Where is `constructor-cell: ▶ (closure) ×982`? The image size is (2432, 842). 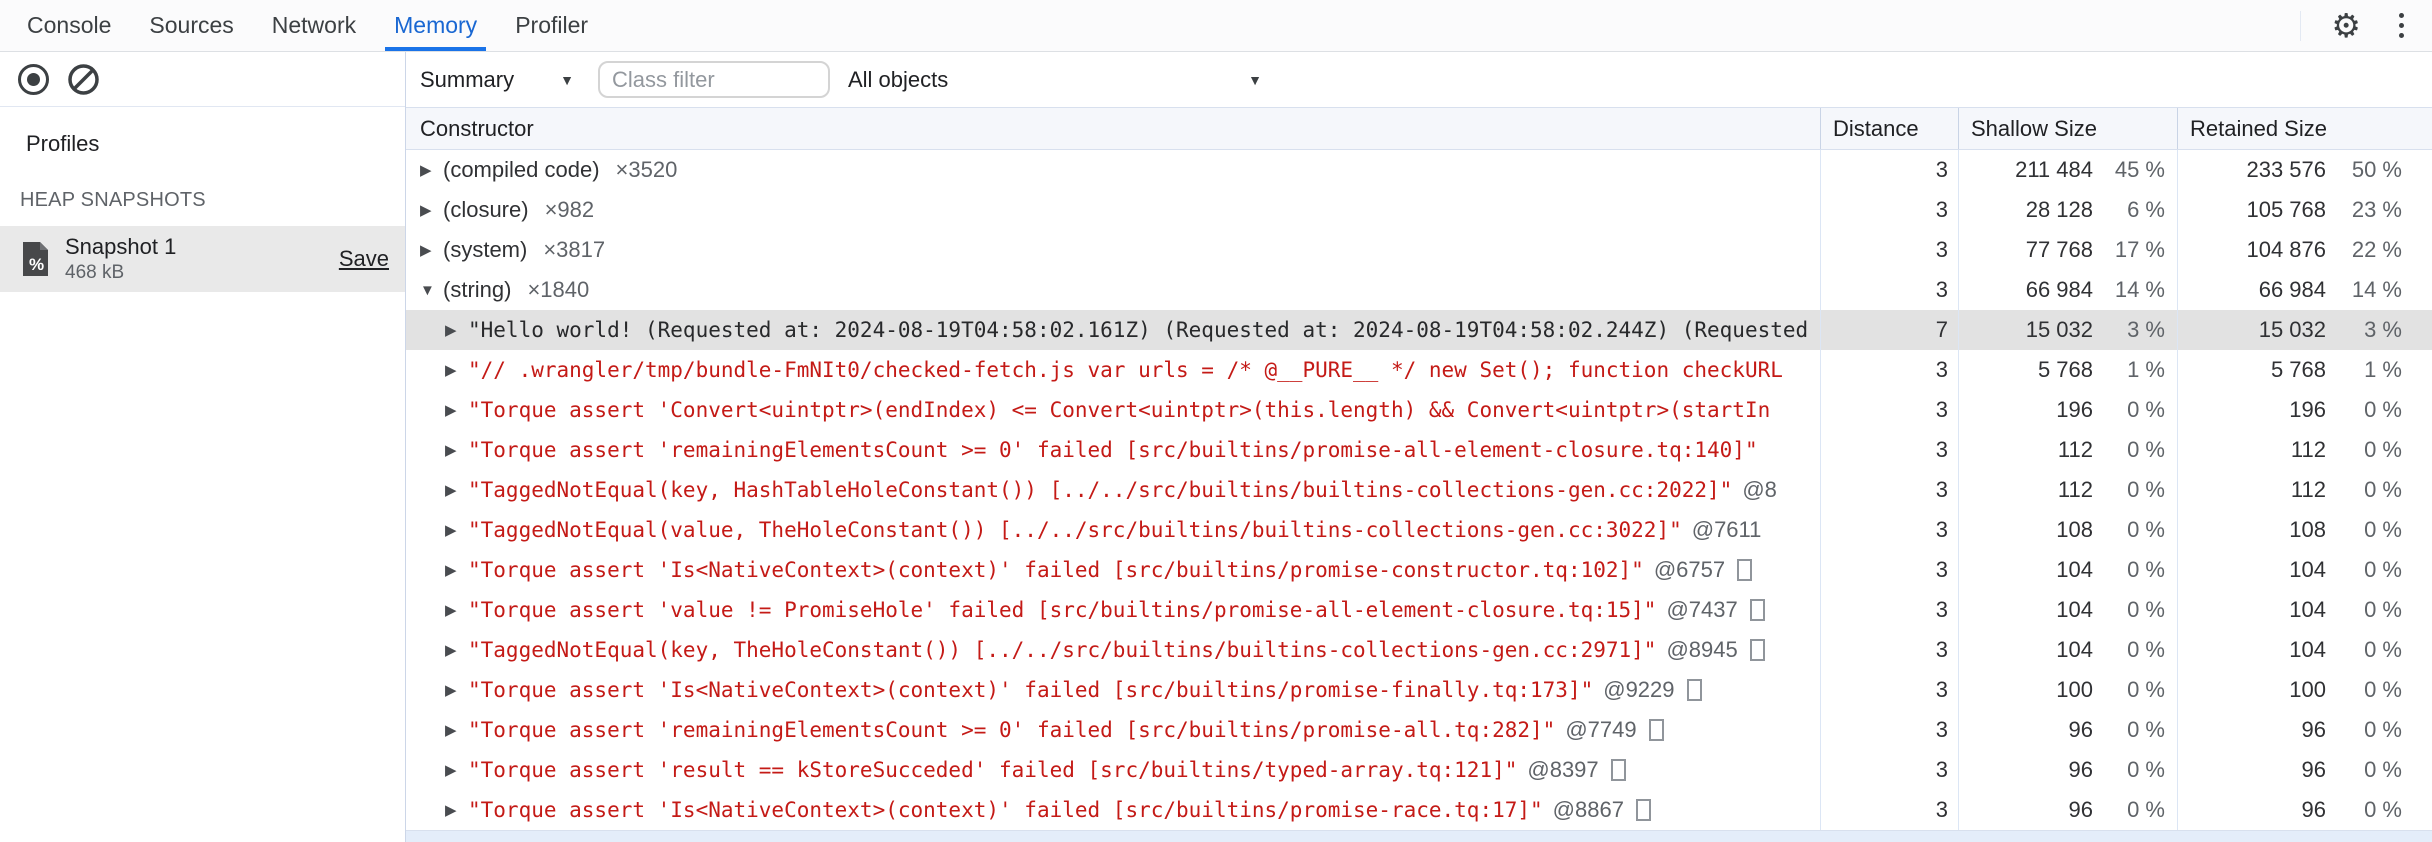 constructor-cell: ▶ (closure) ×982 is located at coordinates (1113, 210).